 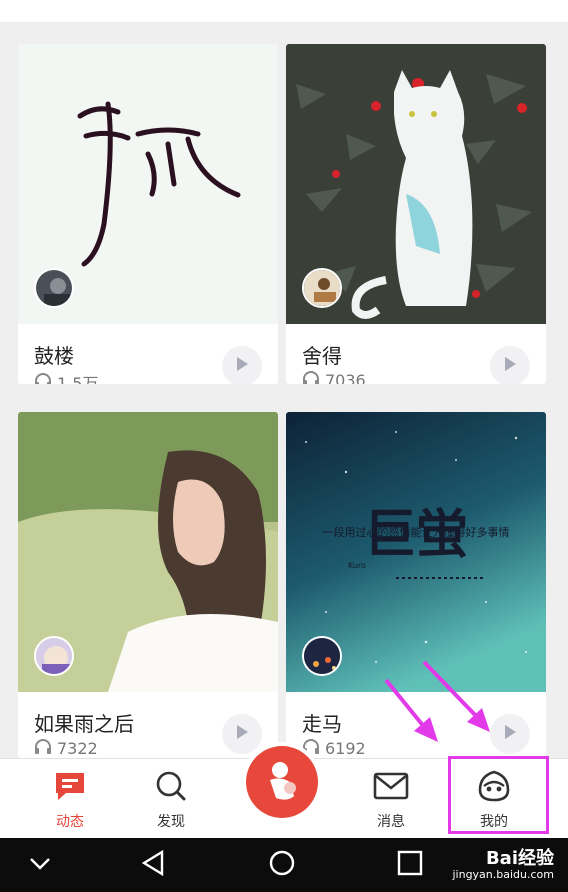 I want to click on song-title: 走马, so click(x=322, y=724).